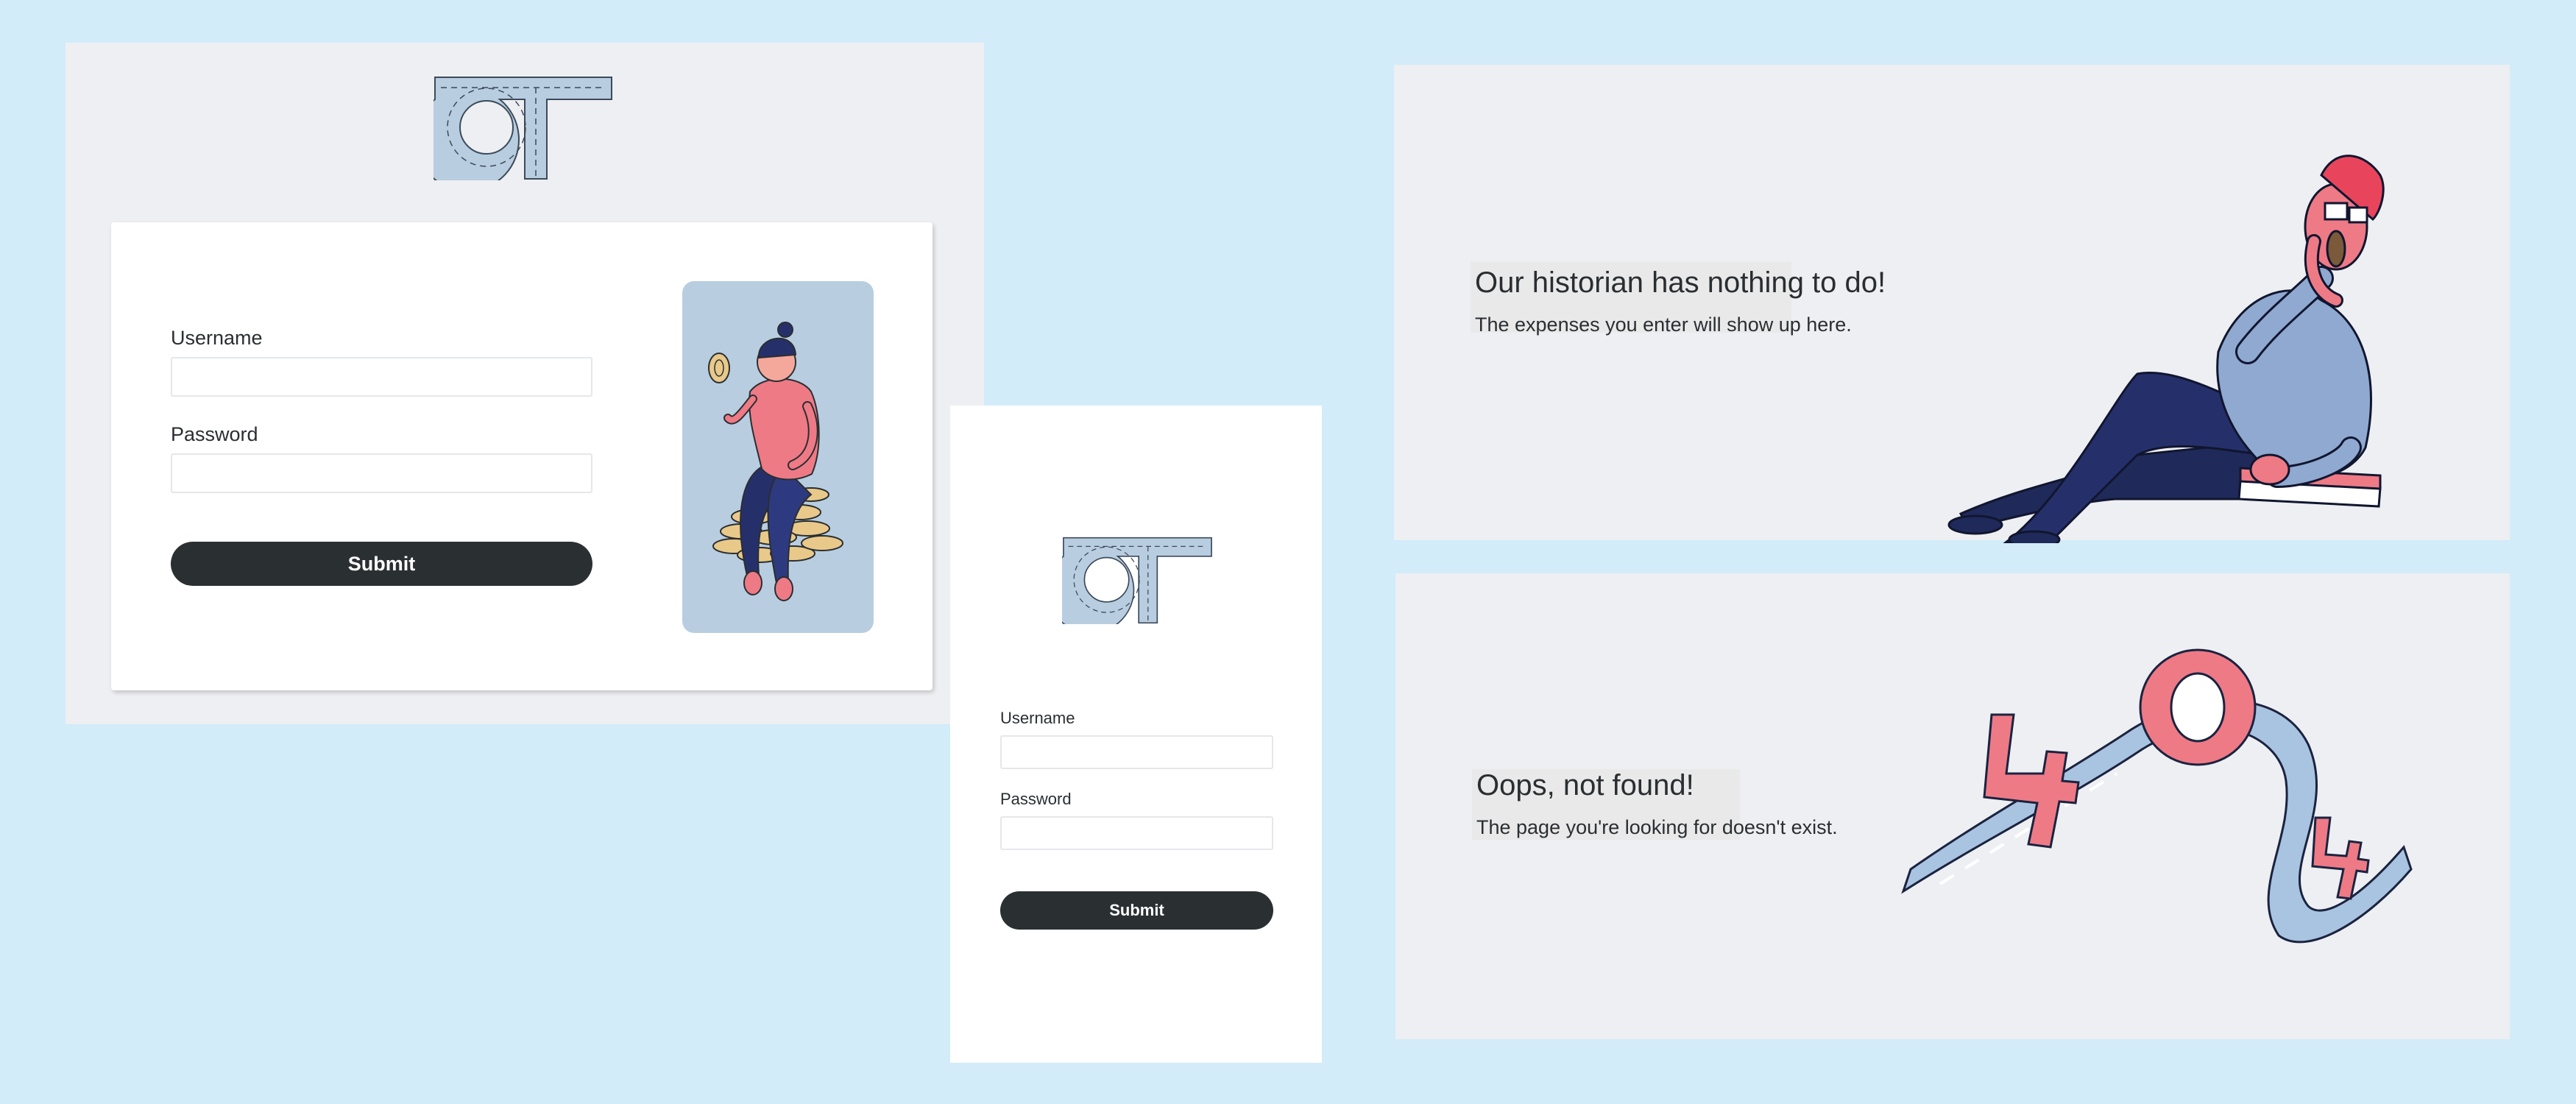  I want to click on not-found-title: Oops, not found!, so click(1585, 785).